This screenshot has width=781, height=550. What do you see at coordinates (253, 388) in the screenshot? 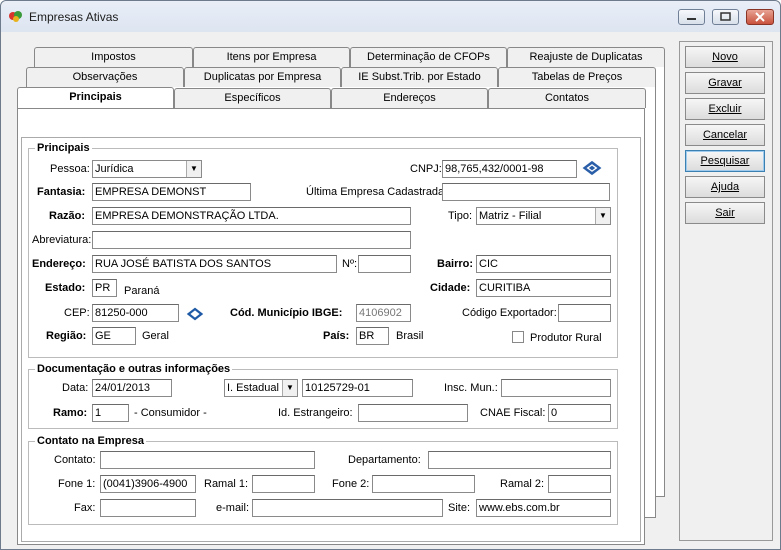
I see `ie-type-value: I. Estadual` at bounding box center [253, 388].